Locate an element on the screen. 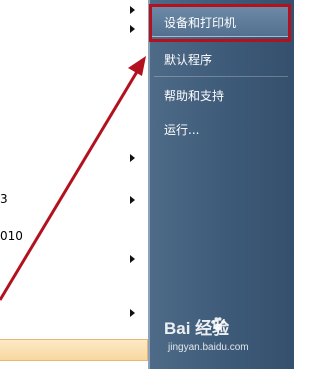 The width and height of the screenshot is (320, 369). help-and-support-item: 帮助和支持 is located at coordinates (221, 94).